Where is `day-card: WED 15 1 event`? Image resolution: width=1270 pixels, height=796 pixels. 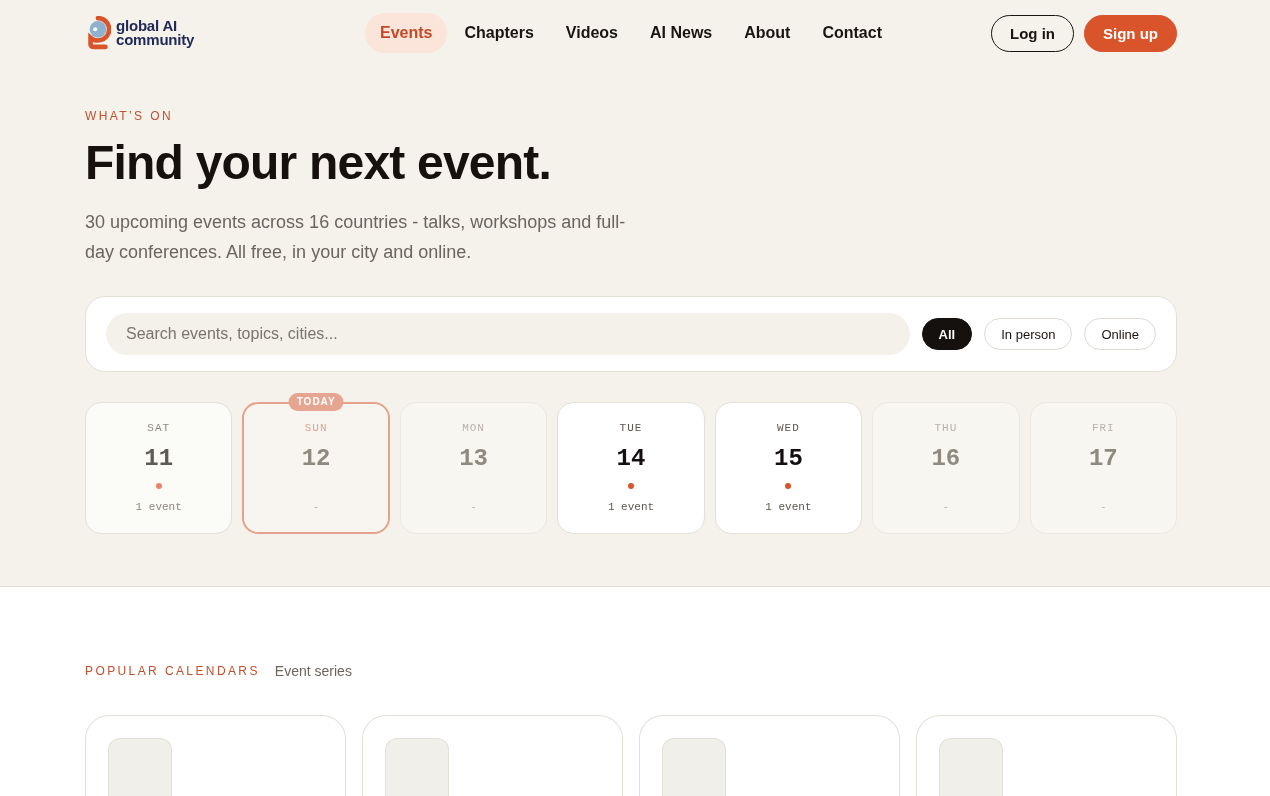
day-card: WED 15 1 event is located at coordinates (788, 468).